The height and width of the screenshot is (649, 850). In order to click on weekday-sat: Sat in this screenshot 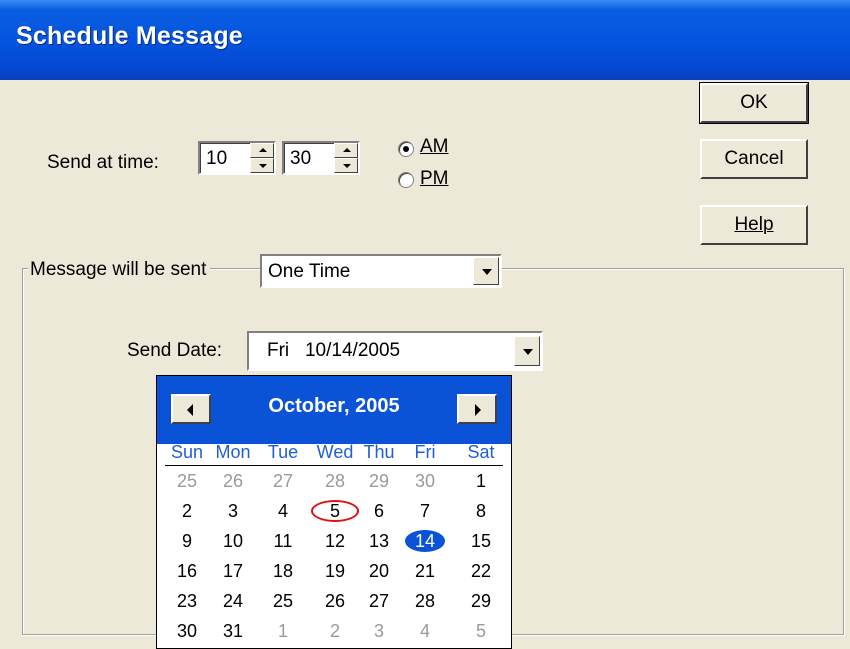, I will do `click(481, 452)`.